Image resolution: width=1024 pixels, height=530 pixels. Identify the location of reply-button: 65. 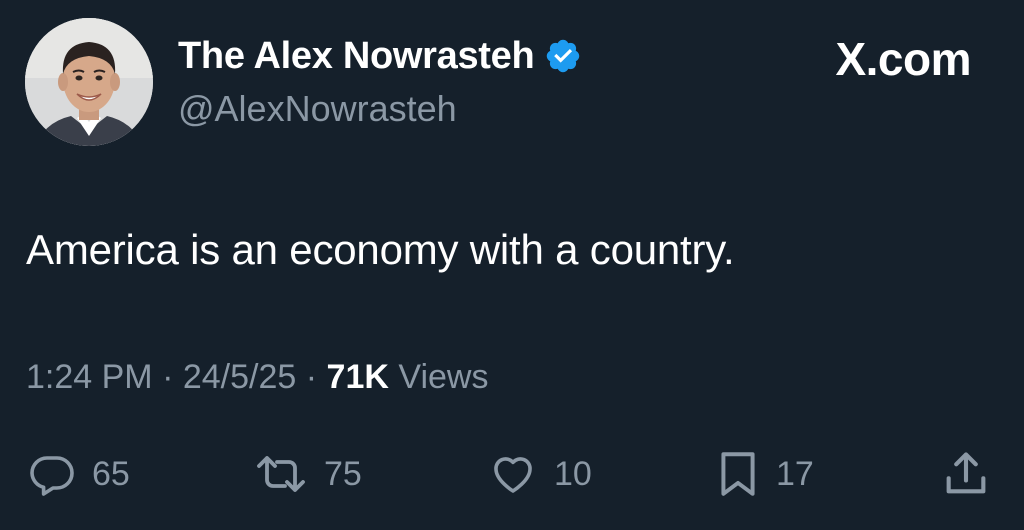
(77, 474).